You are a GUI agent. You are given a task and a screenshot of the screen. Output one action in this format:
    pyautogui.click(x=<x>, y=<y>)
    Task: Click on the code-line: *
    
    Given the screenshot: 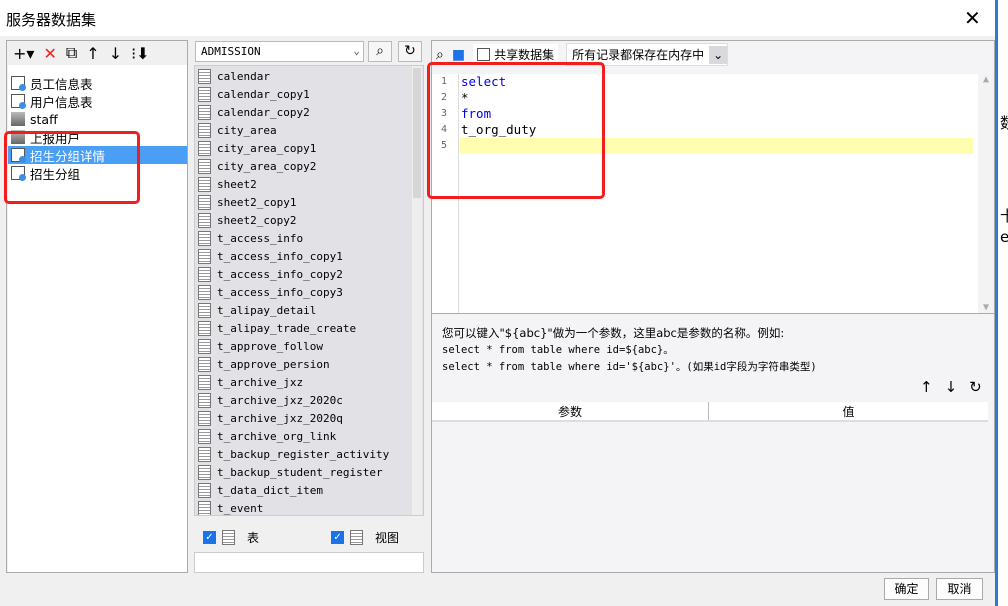 What is the action you would take?
    pyautogui.click(x=716, y=98)
    